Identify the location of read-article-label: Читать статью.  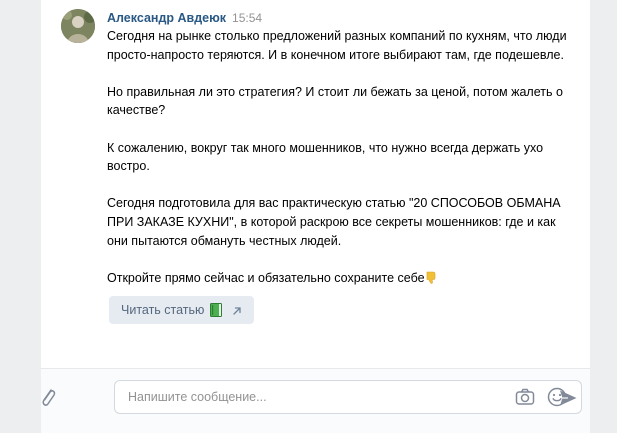
(163, 310).